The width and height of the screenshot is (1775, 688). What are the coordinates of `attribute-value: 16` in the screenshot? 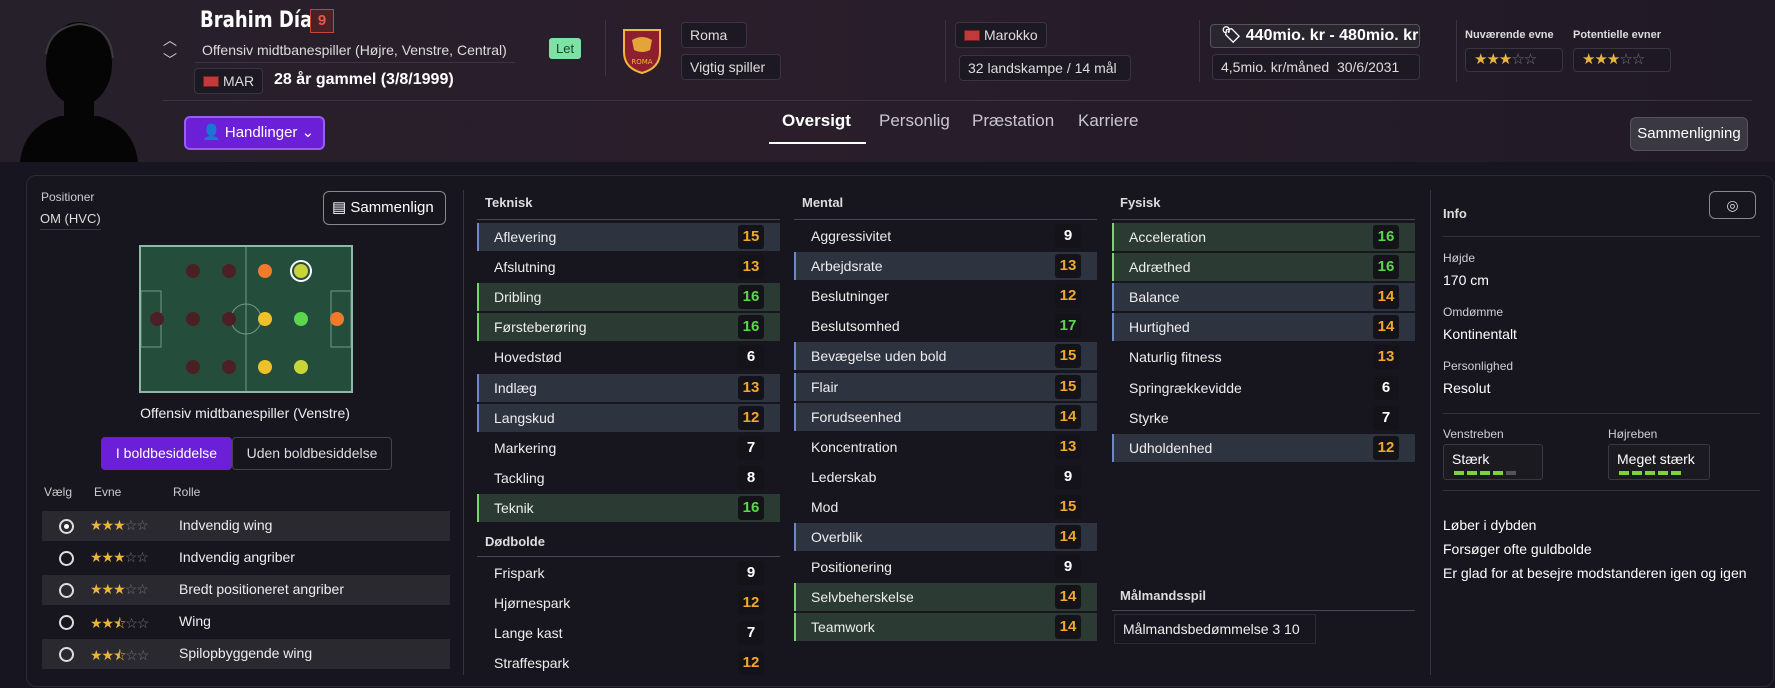 It's located at (751, 327).